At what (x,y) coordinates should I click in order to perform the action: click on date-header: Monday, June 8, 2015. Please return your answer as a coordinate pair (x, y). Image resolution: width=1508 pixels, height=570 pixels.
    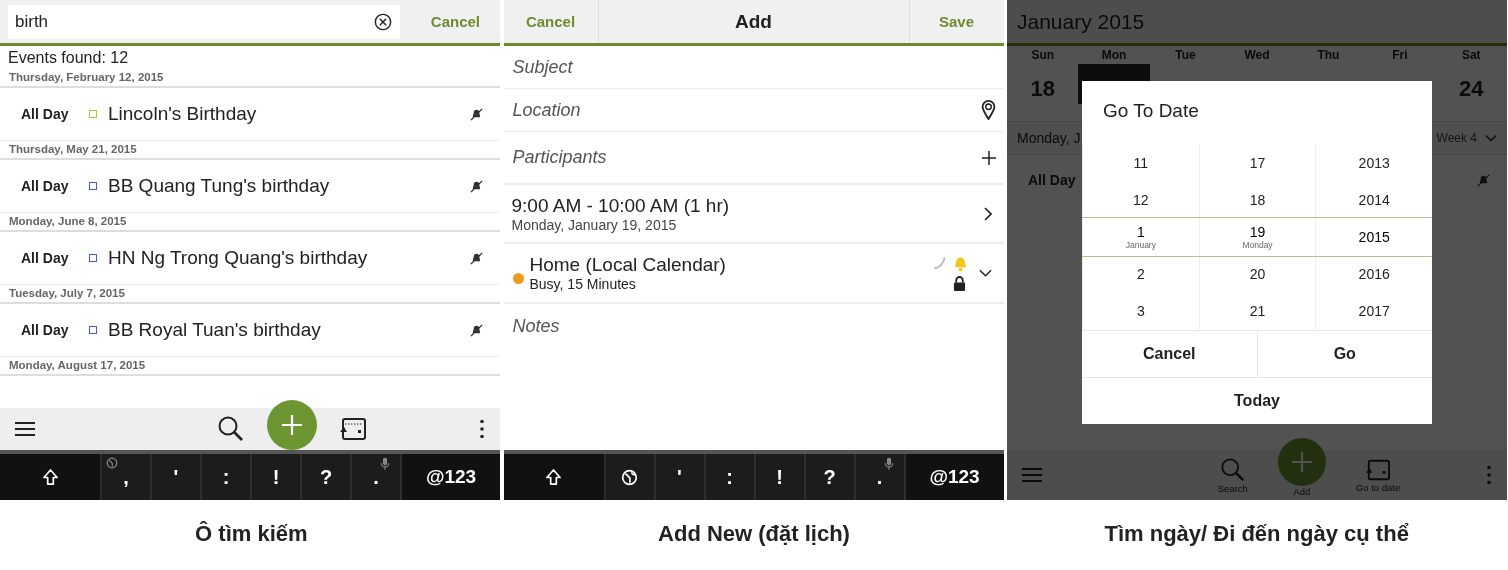
    Looking at the image, I should click on (68, 221).